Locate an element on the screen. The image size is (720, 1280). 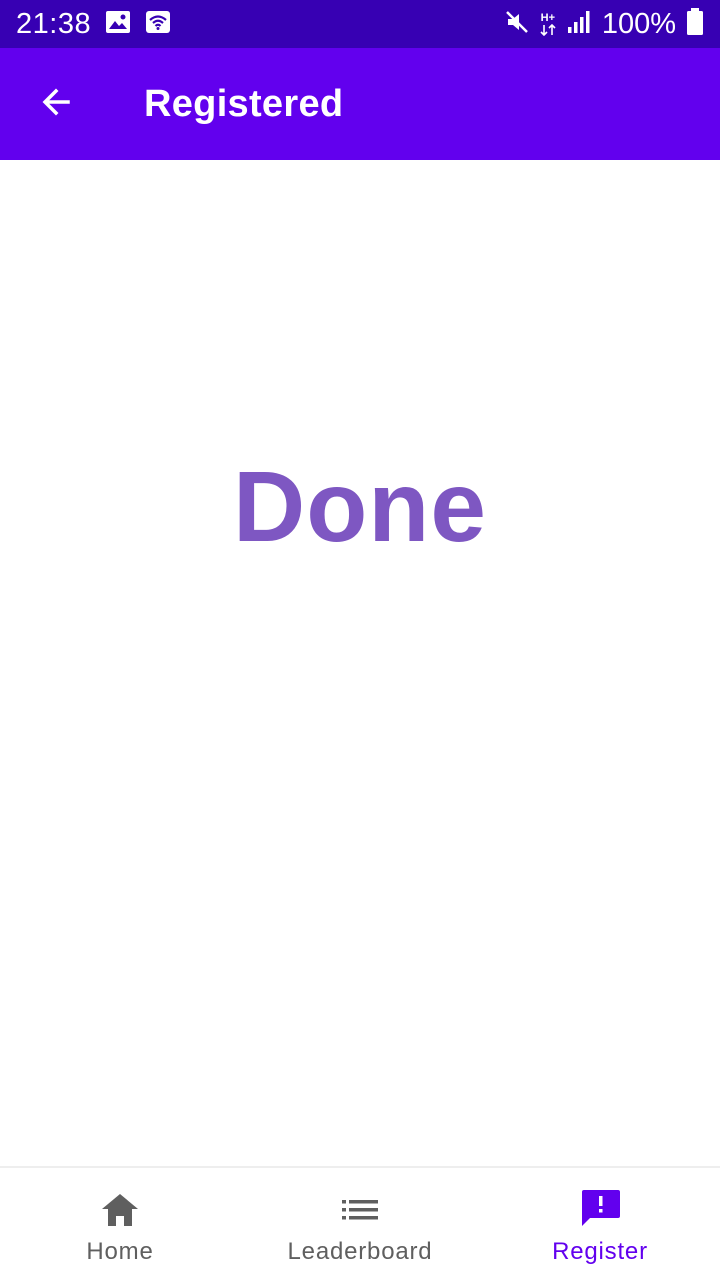
status-bar: 21:38 H+ 100% is located at coordinates (360, 24).